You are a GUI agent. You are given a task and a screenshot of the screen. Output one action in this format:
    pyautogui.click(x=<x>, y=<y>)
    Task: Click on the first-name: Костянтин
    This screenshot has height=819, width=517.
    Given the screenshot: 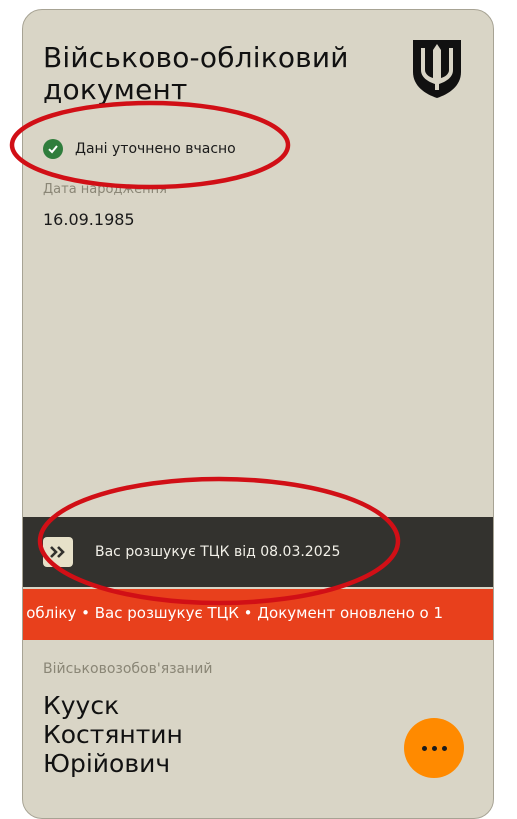 What is the action you would take?
    pyautogui.click(x=113, y=734)
    